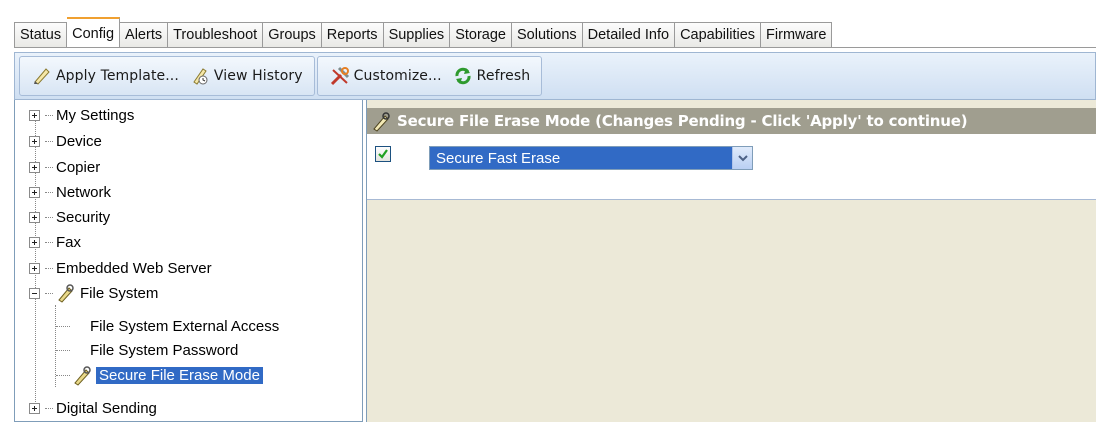  I want to click on refresh-button: Refresh, so click(491, 76).